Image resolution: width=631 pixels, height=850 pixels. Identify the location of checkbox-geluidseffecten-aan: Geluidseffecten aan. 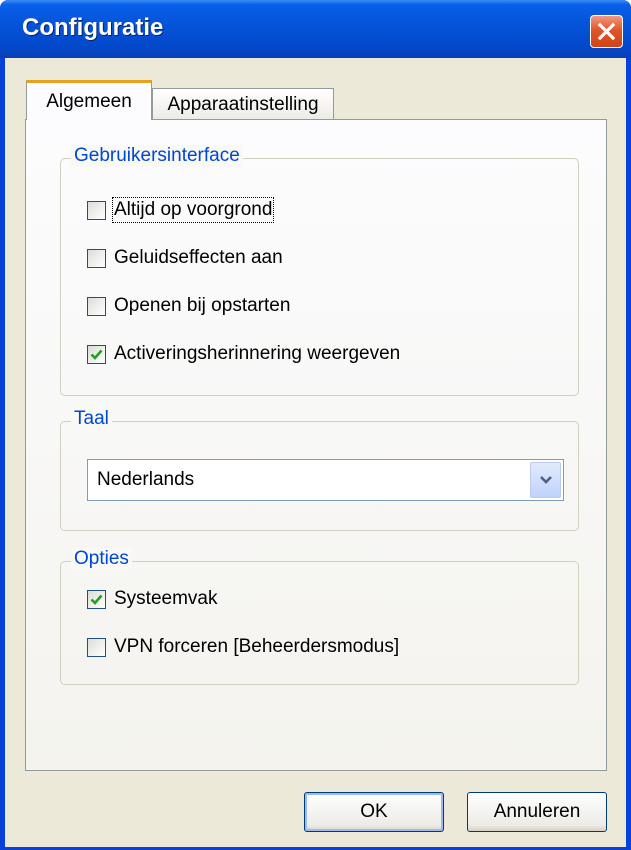
(185, 258).